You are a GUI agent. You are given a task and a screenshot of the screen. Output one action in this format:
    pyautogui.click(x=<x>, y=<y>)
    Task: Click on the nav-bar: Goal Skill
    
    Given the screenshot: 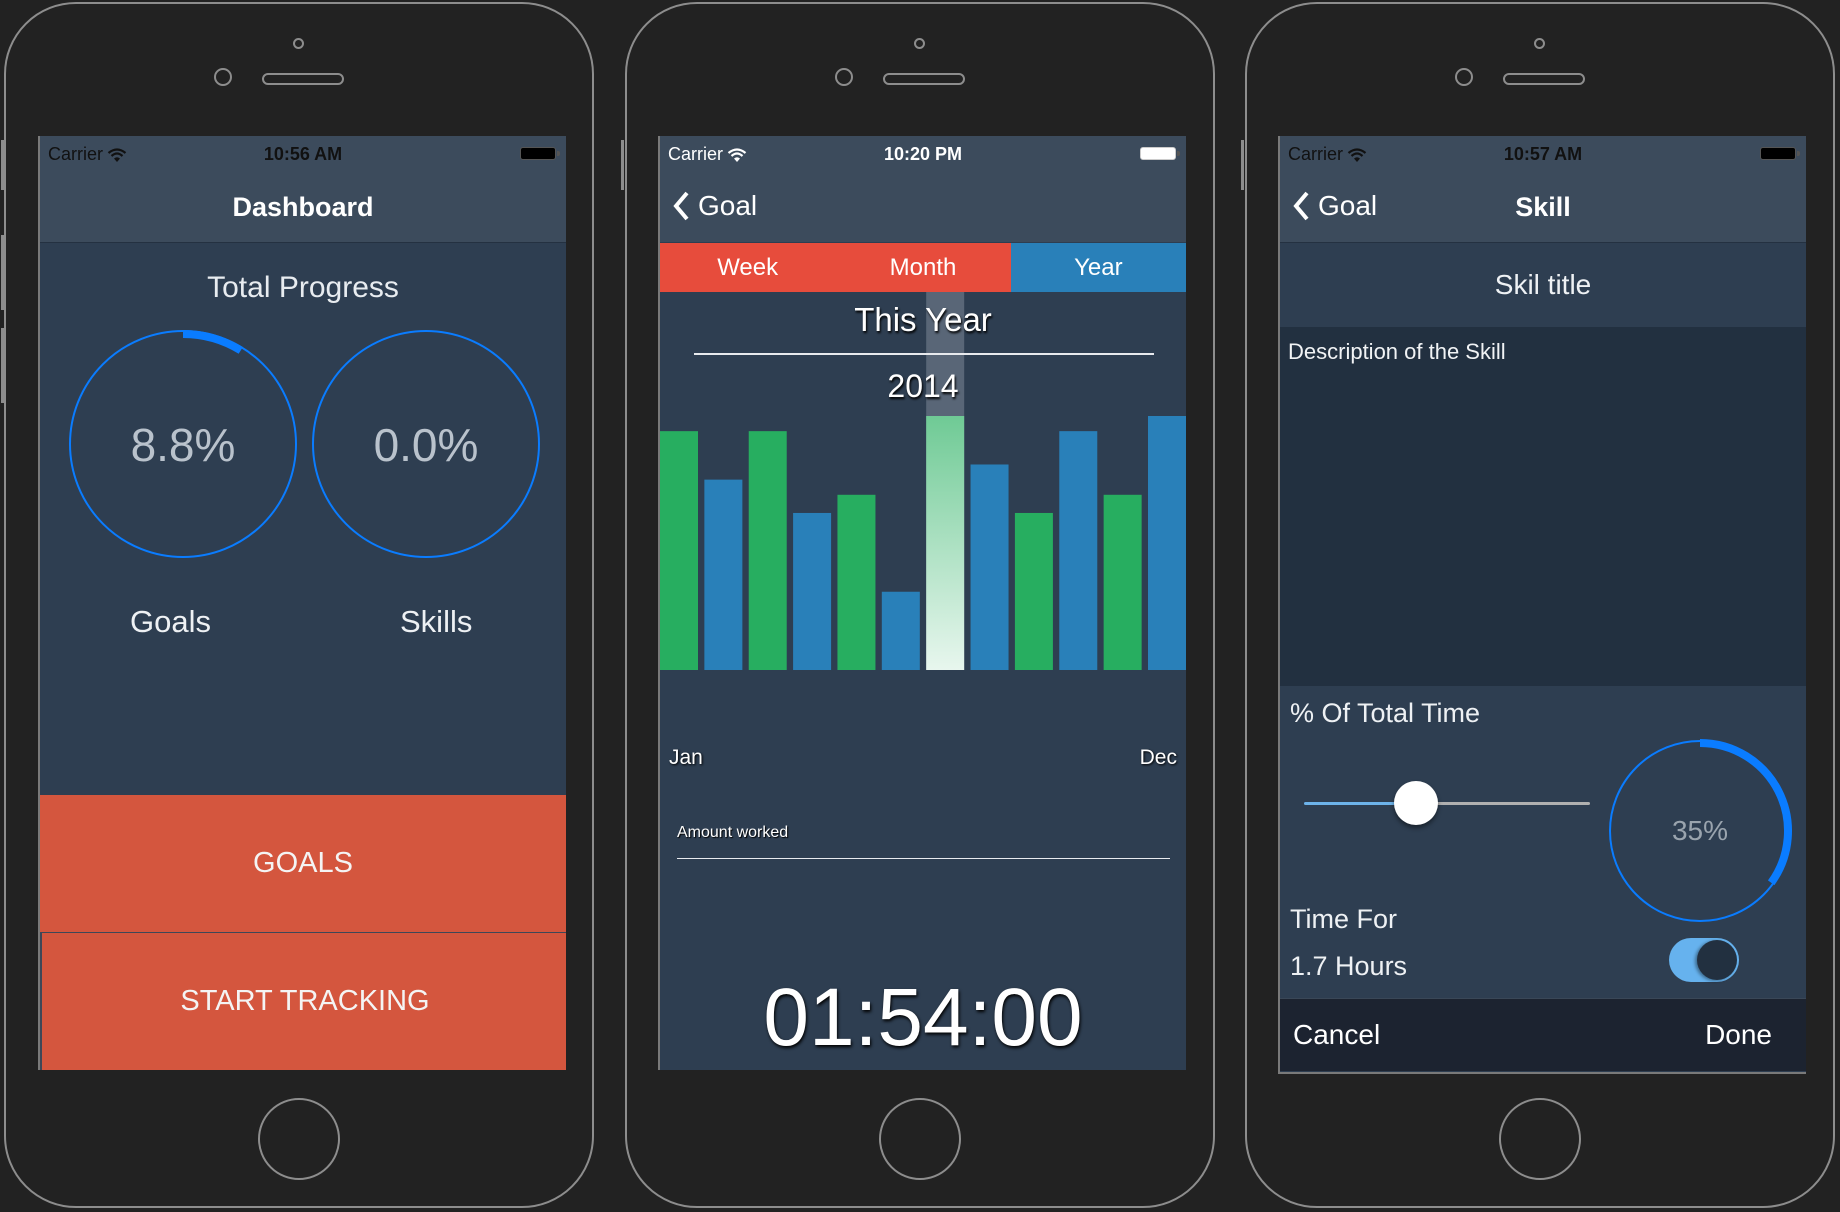 What is the action you would take?
    pyautogui.click(x=1543, y=207)
    